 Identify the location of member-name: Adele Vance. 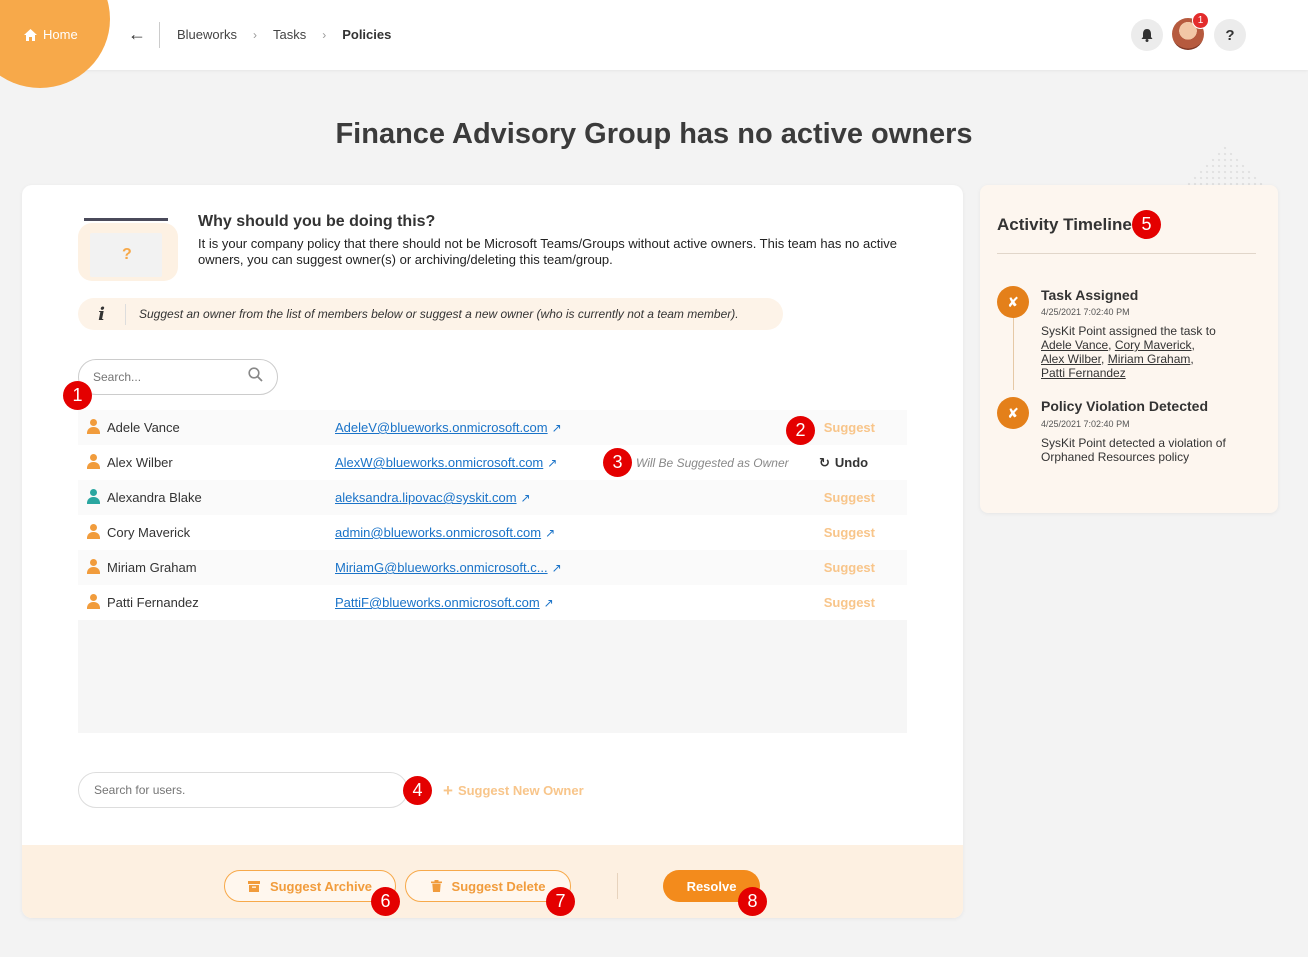
(143, 427).